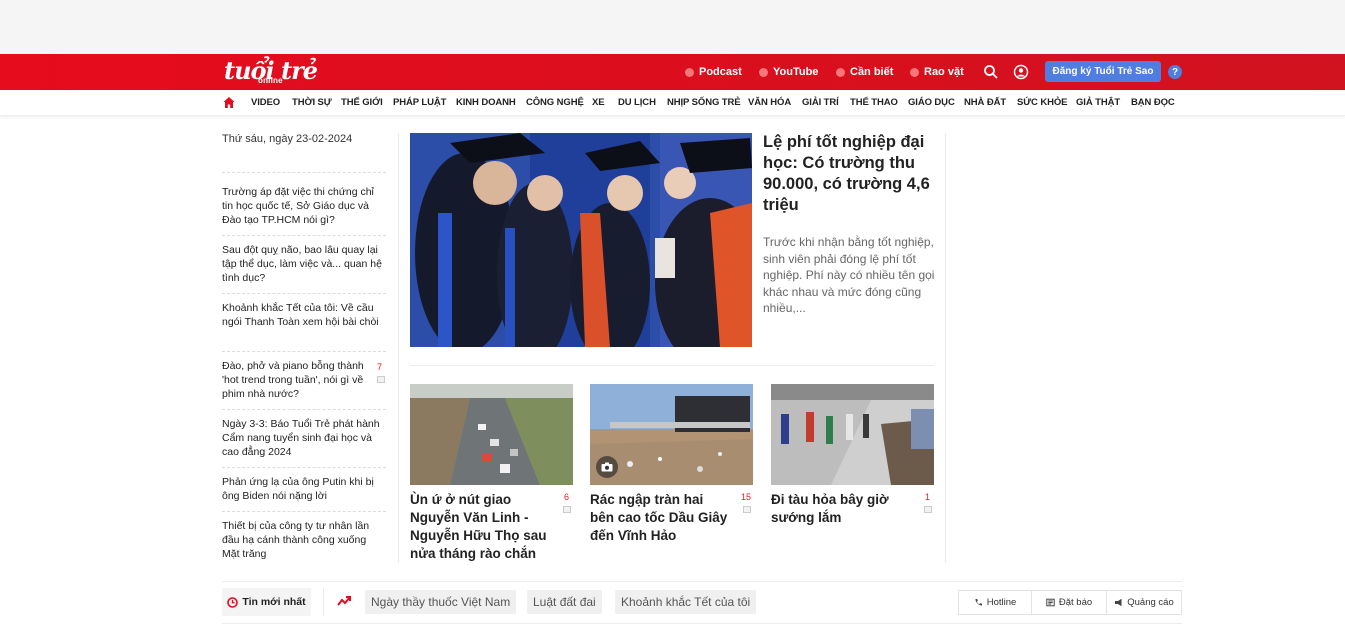 Image resolution: width=1345 pixels, height=633 pixels. Describe the element at coordinates (486, 102) in the screenshot. I see `nav-item-kinh-doanh: KINH DOANH` at that location.